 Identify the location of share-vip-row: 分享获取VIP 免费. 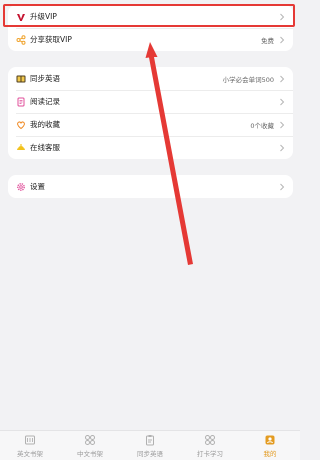
(150, 39).